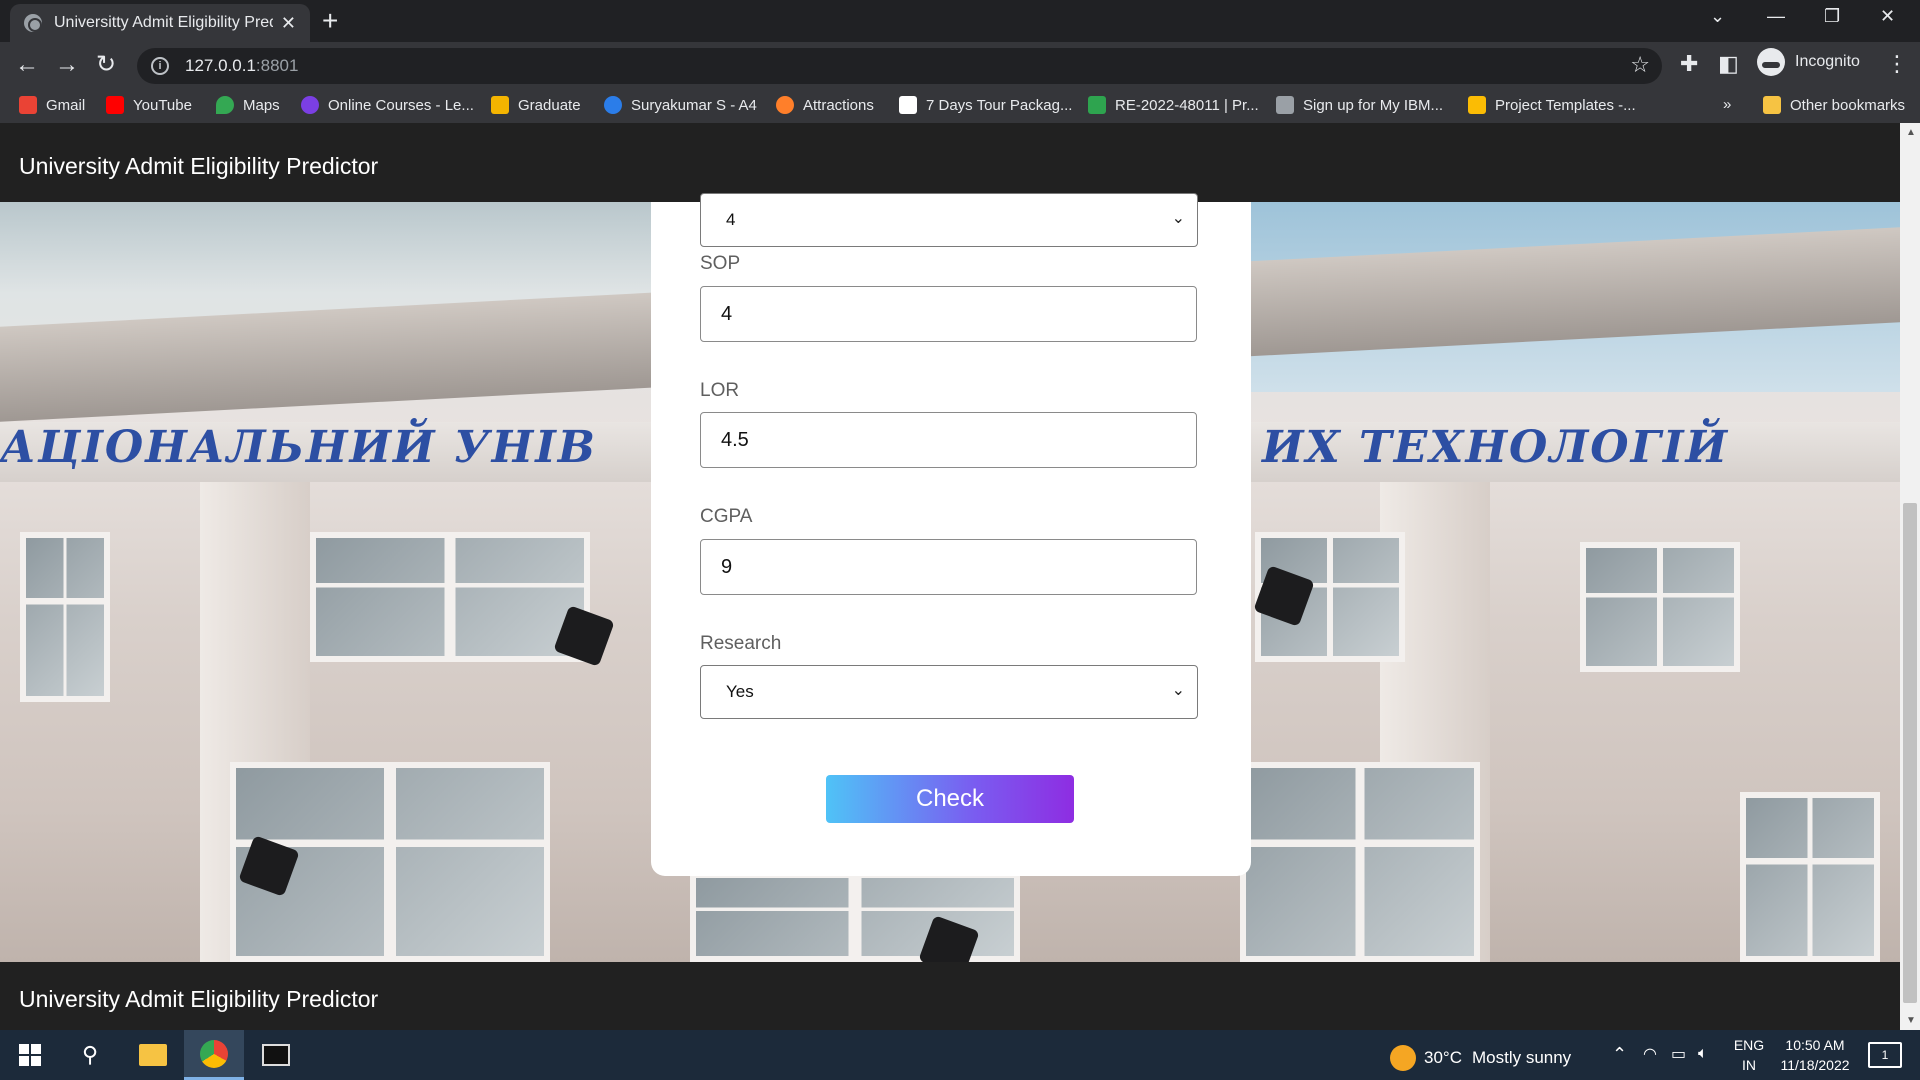 This screenshot has width=1920, height=1080. I want to click on reload-button: ↻, so click(106, 65).